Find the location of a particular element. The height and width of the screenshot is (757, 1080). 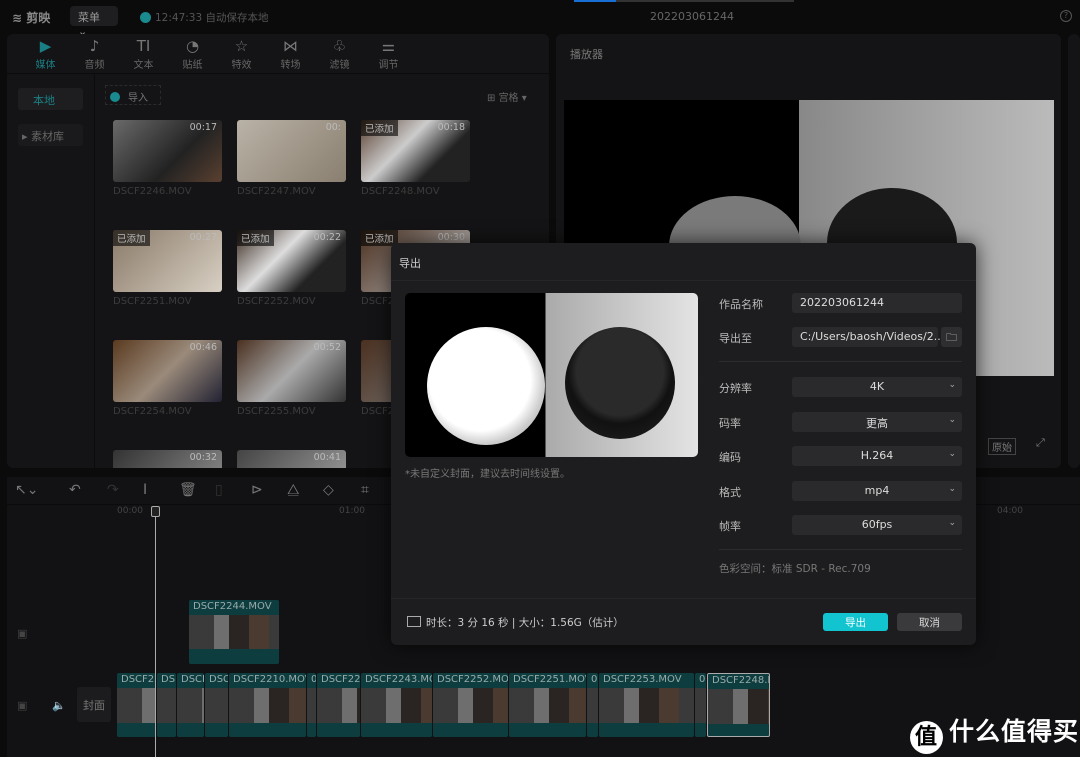

delete-icon: 🗑 is located at coordinates (188, 490).